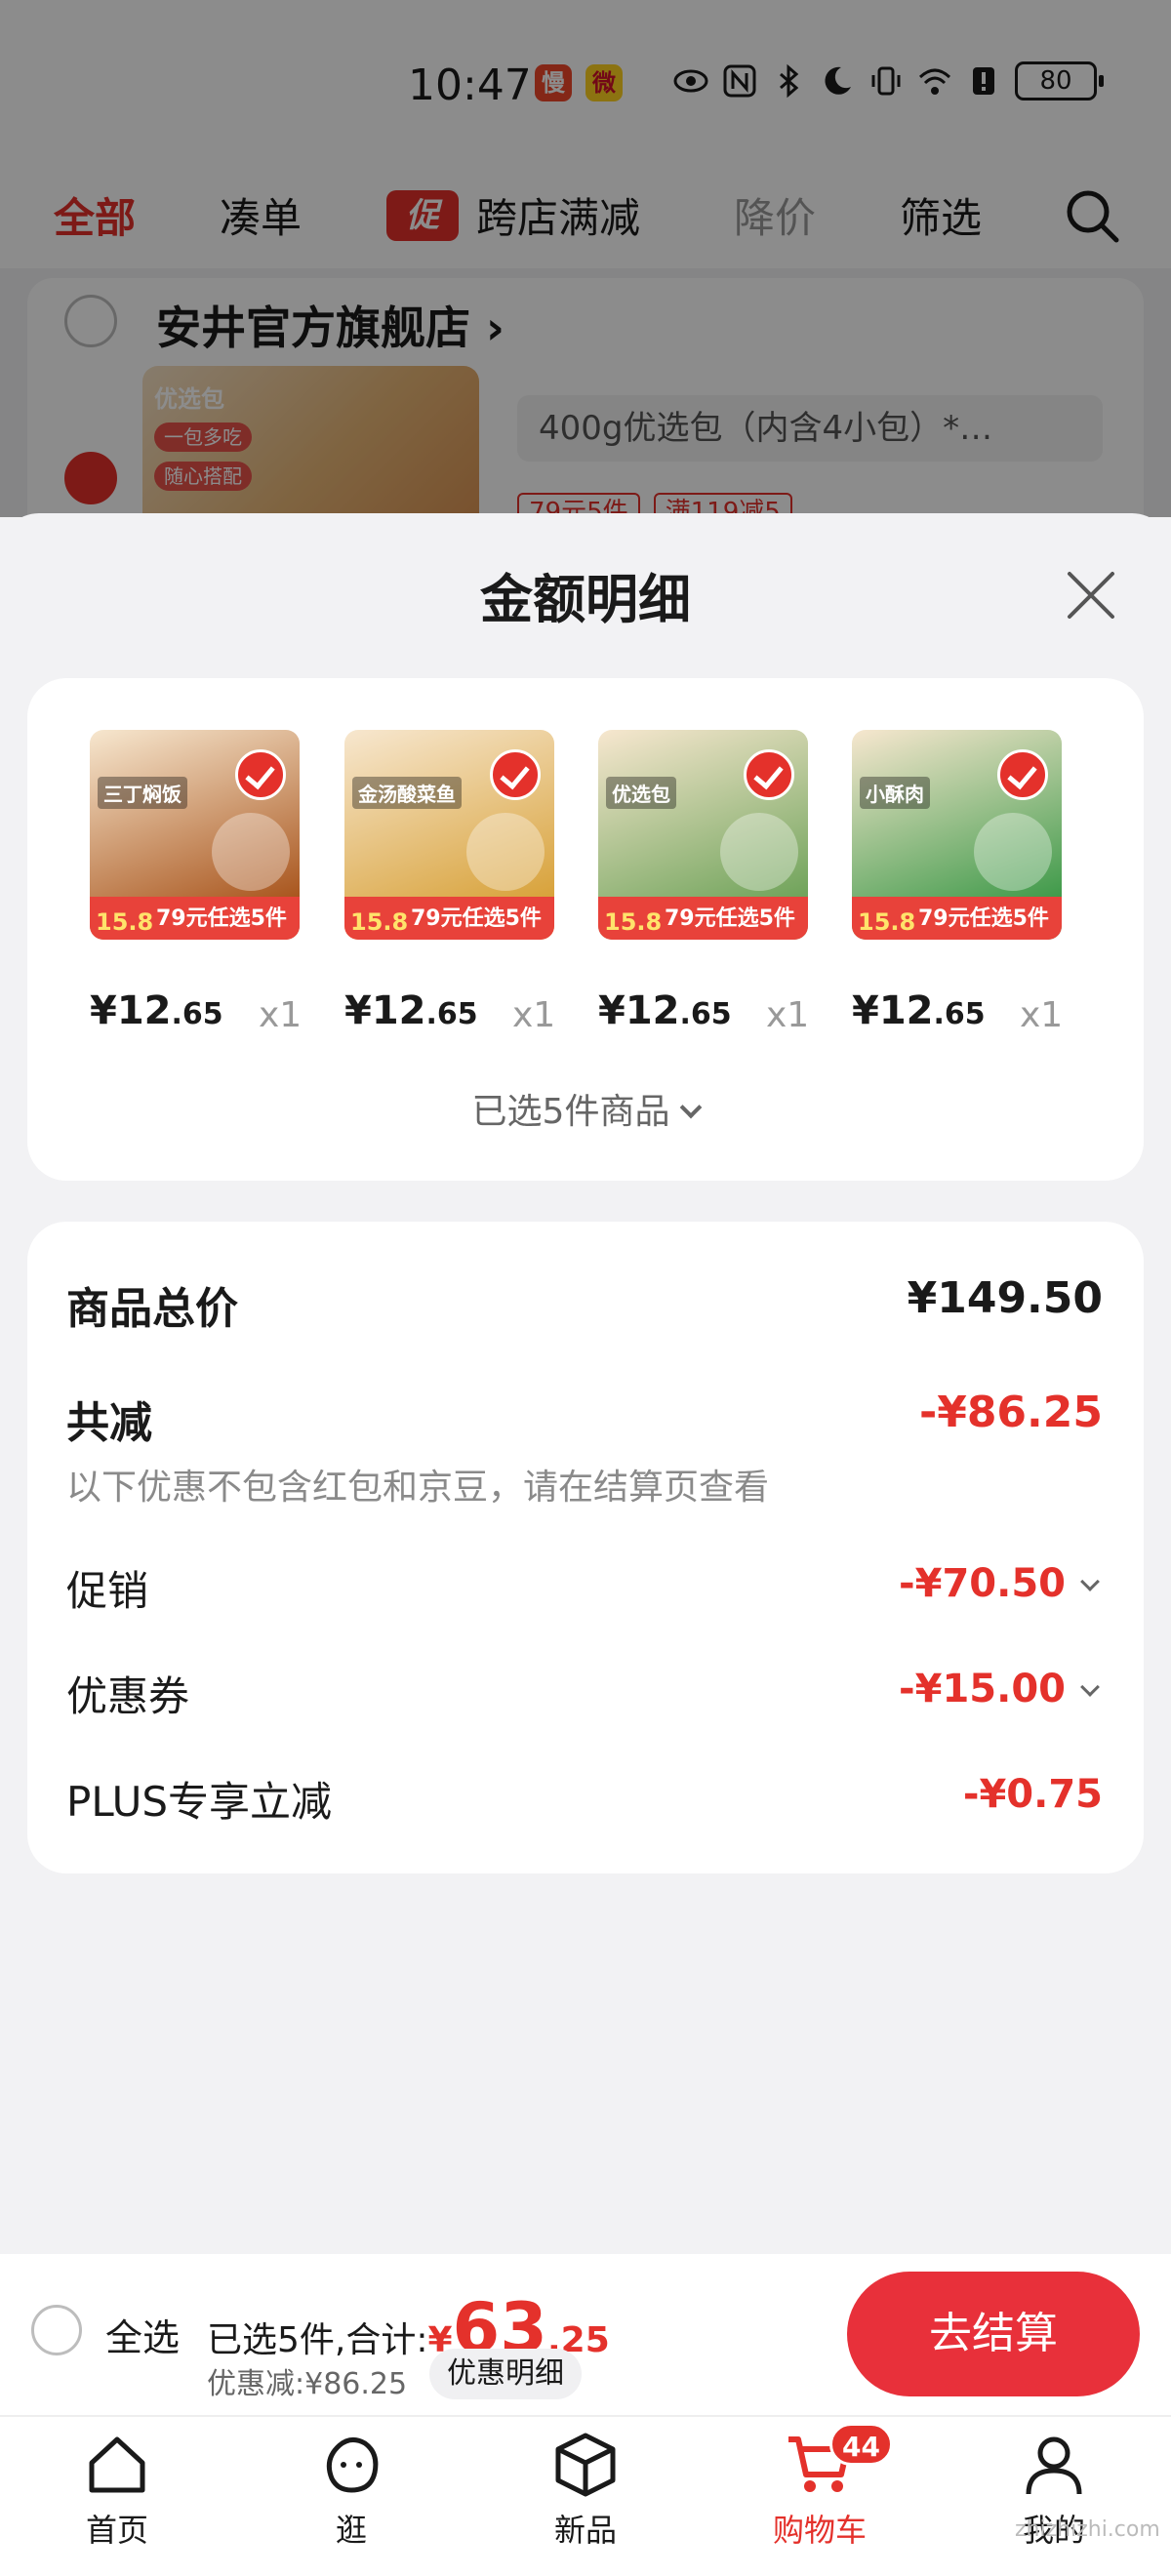 The image size is (1171, 2576). What do you see at coordinates (107, 1588) in the screenshot?
I see `promo-label: 促销` at bounding box center [107, 1588].